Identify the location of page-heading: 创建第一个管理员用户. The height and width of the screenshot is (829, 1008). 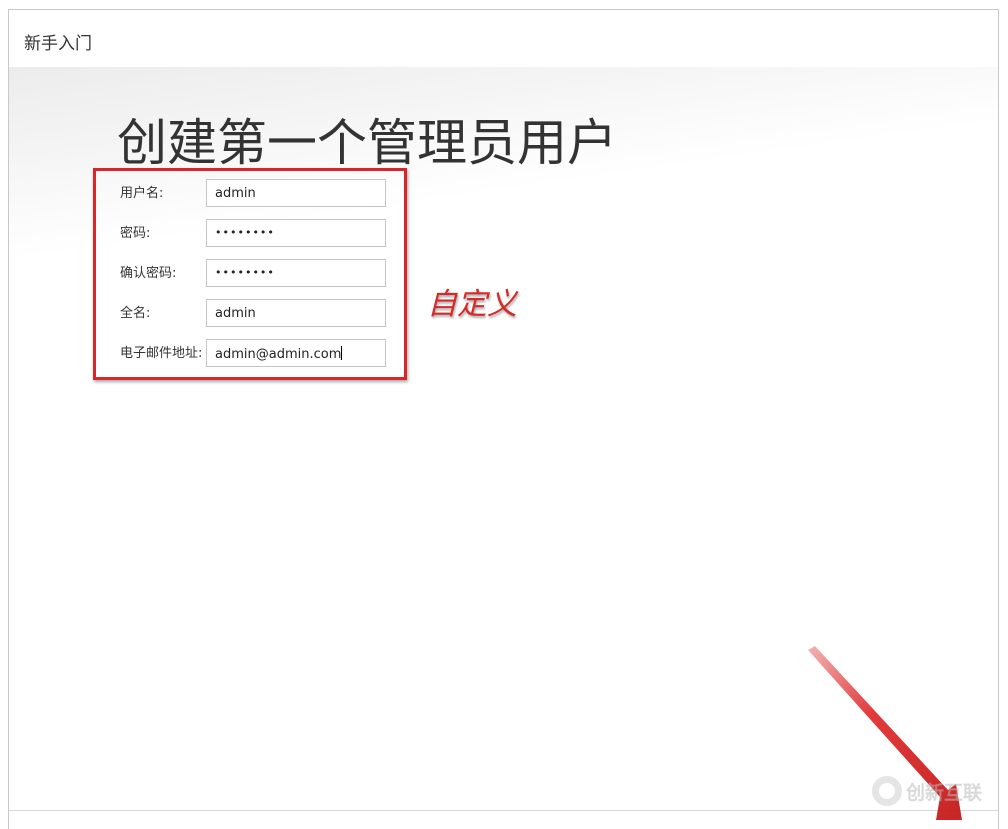
(367, 143).